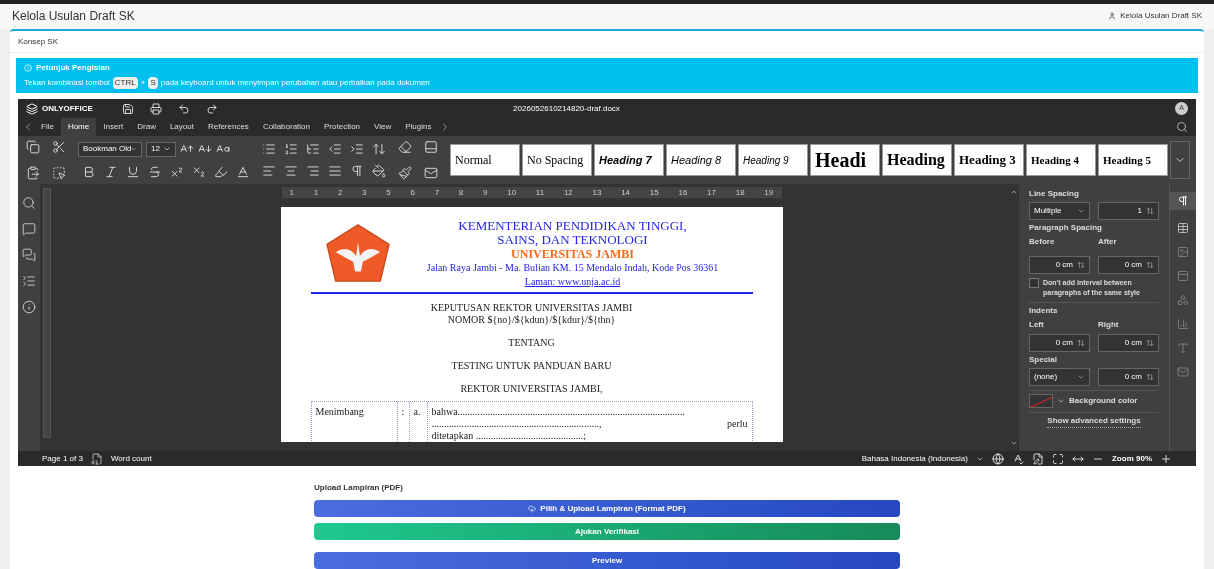 Image resolution: width=1214 pixels, height=569 pixels. I want to click on website-link: Laman: www.unja.ac.id, so click(572, 282).